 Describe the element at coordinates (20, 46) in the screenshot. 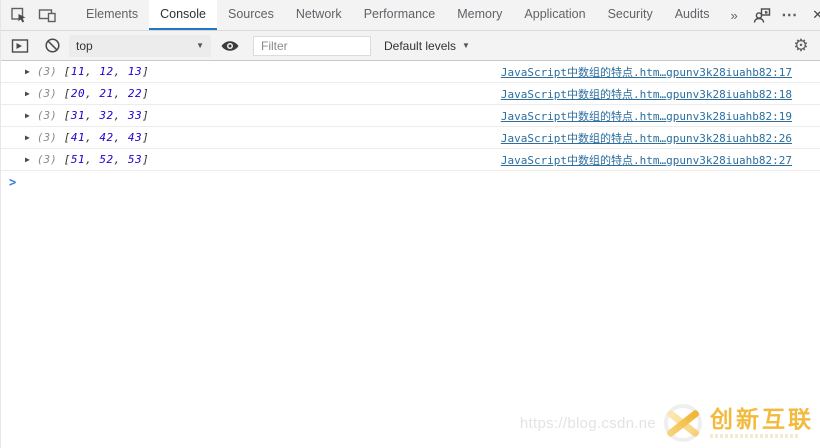

I see `console-sidebar-toggle-icon` at that location.